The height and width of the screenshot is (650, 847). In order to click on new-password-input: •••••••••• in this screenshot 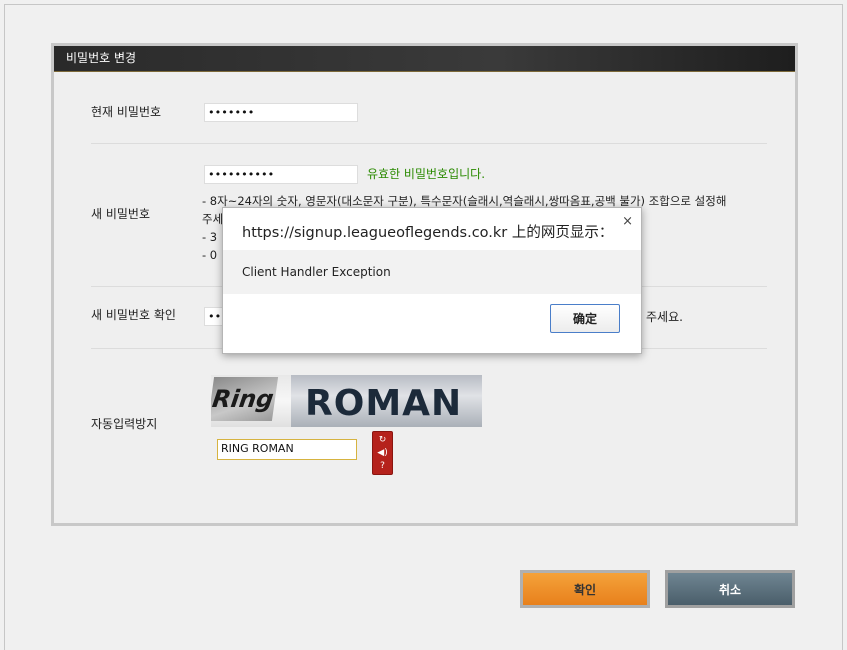, I will do `click(281, 174)`.